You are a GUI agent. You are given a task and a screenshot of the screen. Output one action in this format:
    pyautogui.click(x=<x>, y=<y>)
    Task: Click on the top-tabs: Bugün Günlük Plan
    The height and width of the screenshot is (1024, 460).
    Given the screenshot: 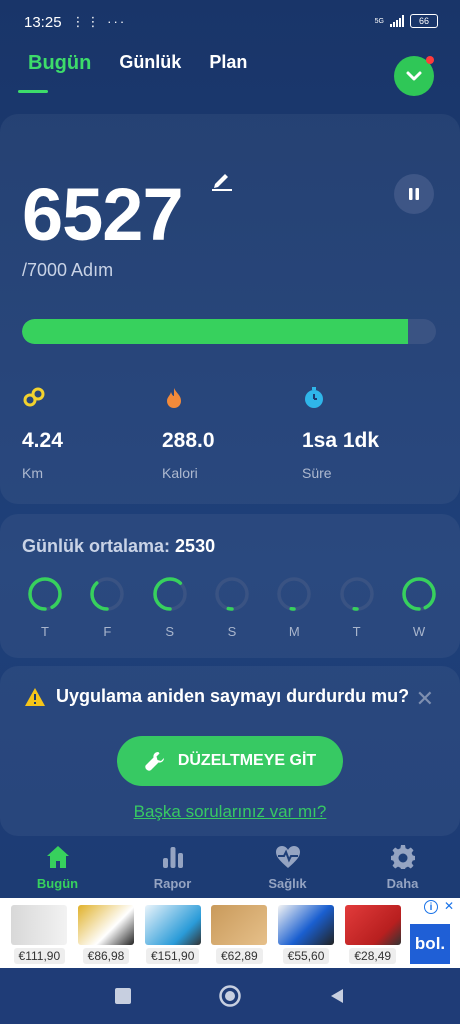 What is the action you would take?
    pyautogui.click(x=137, y=63)
    